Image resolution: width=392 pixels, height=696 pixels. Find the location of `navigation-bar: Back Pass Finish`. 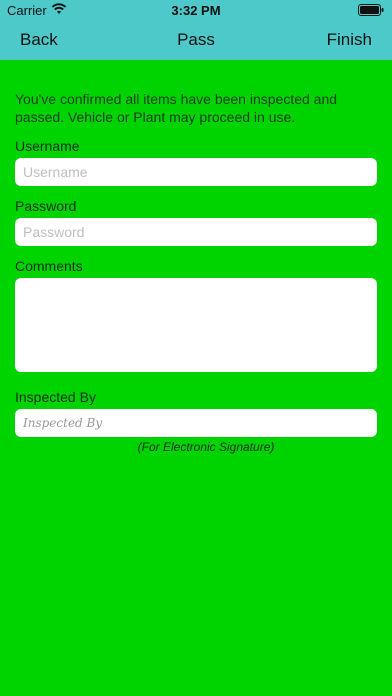

navigation-bar: Back Pass Finish is located at coordinates (196, 41).